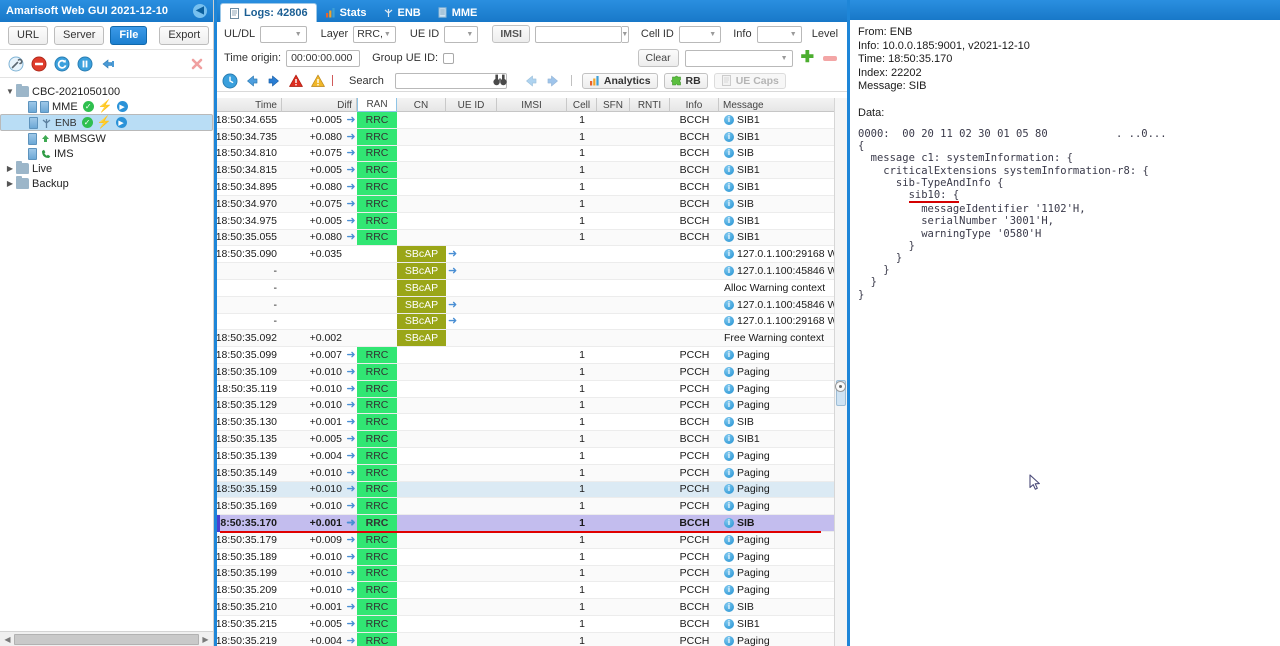  I want to click on warning-triangle-icon, so click(318, 81).